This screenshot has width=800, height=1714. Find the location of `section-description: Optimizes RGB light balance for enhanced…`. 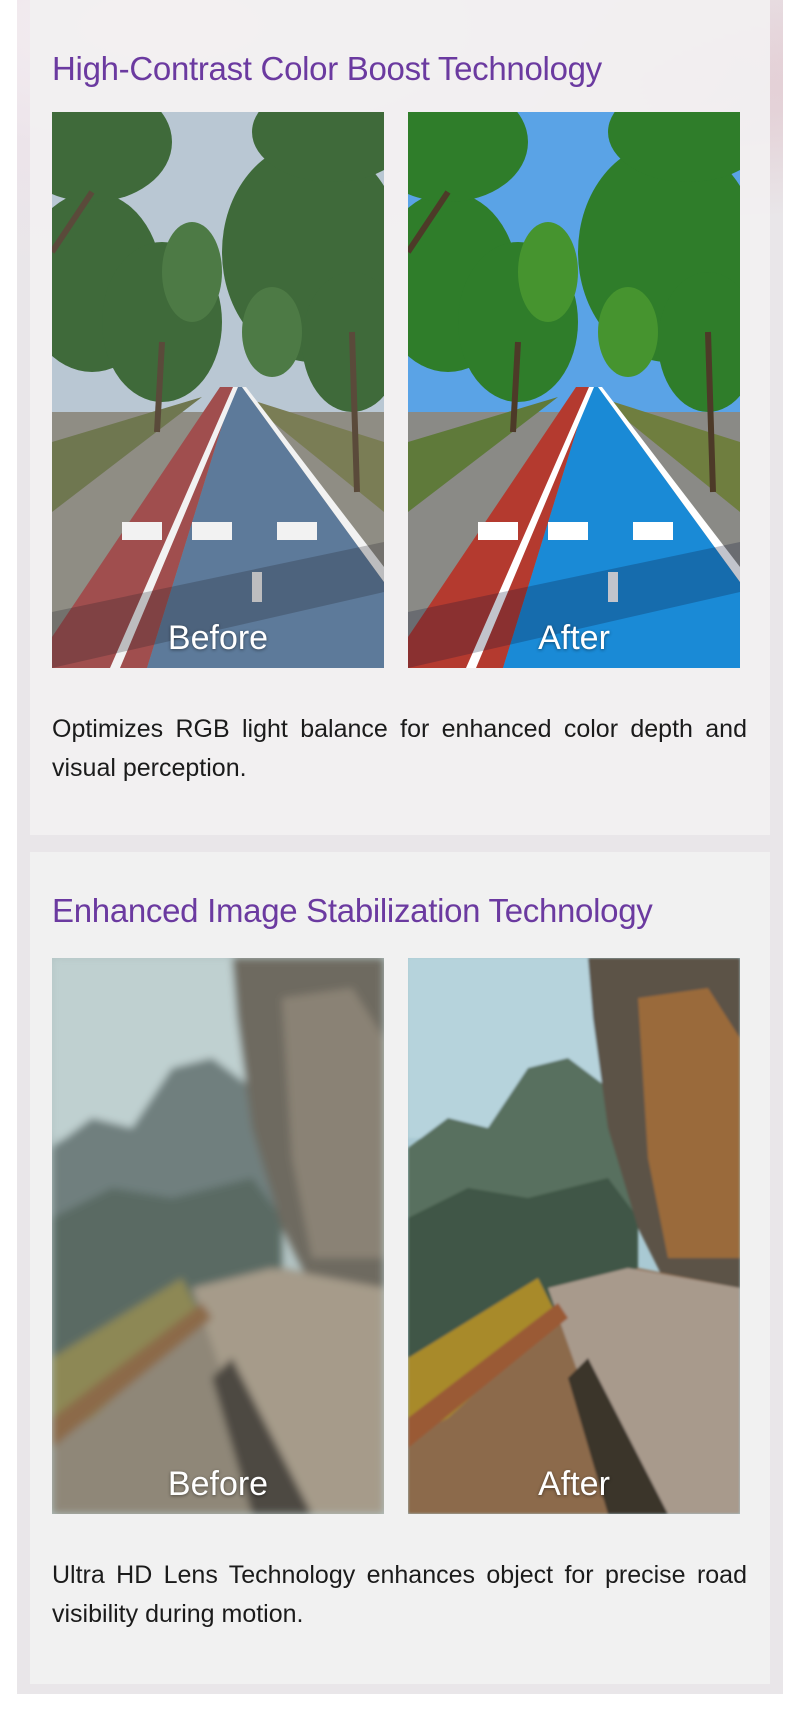

section-description: Optimizes RGB light balance for enhanced… is located at coordinates (399, 748).